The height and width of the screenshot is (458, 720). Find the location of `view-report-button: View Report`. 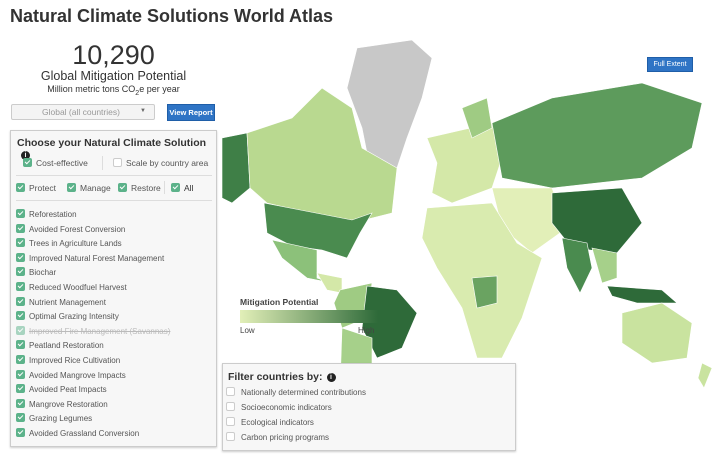

view-report-button: View Report is located at coordinates (191, 112).